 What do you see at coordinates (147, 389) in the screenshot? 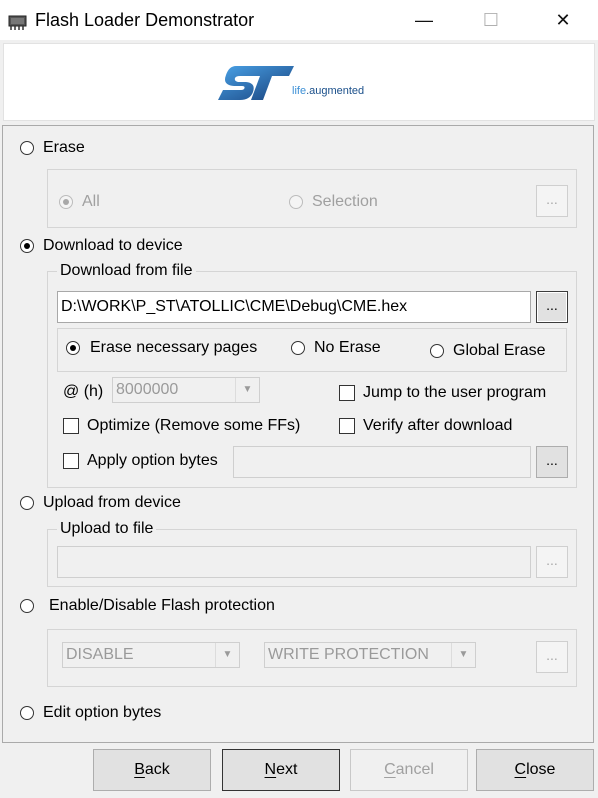
I see `address-value: 8000000` at bounding box center [147, 389].